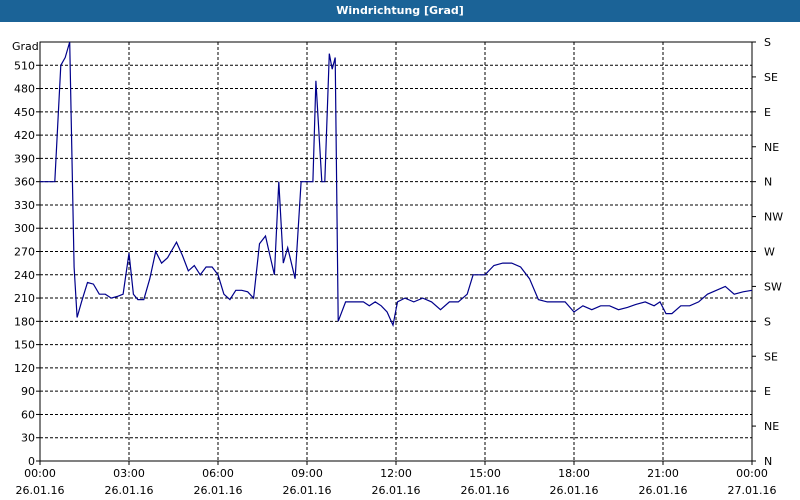 This screenshot has width=800, height=500. I want to click on y-tick-label: 30, so click(28, 438).